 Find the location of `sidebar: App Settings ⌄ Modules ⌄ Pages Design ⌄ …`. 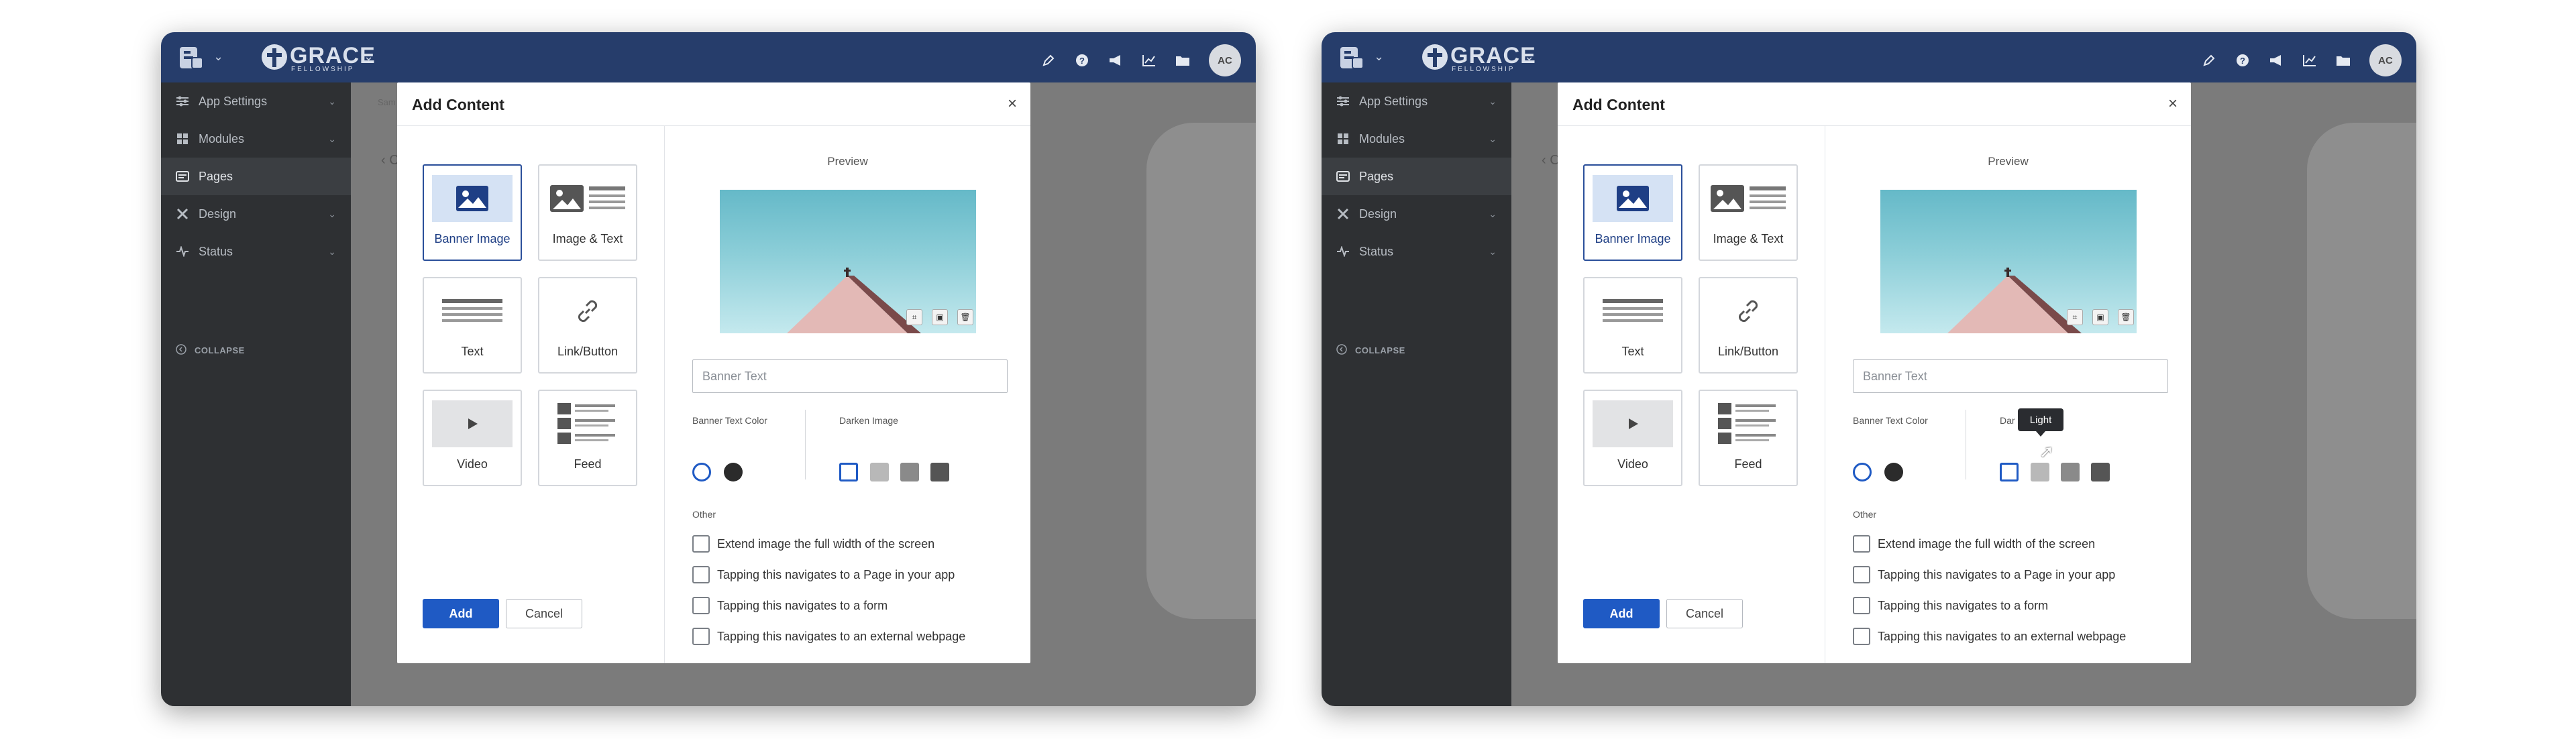

sidebar: App Settings ⌄ Modules ⌄ Pages Design ⌄ … is located at coordinates (1416, 394).